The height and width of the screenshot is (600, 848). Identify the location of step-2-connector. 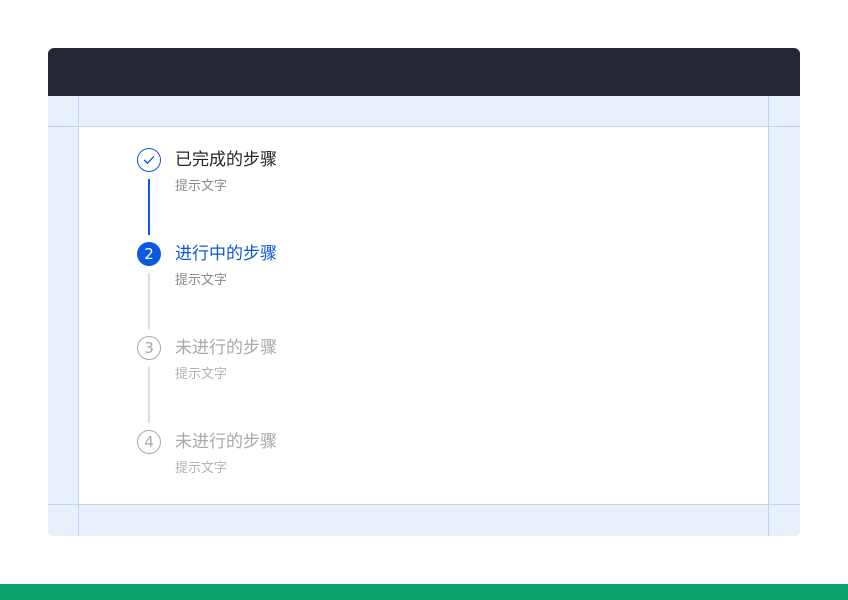
(149, 301).